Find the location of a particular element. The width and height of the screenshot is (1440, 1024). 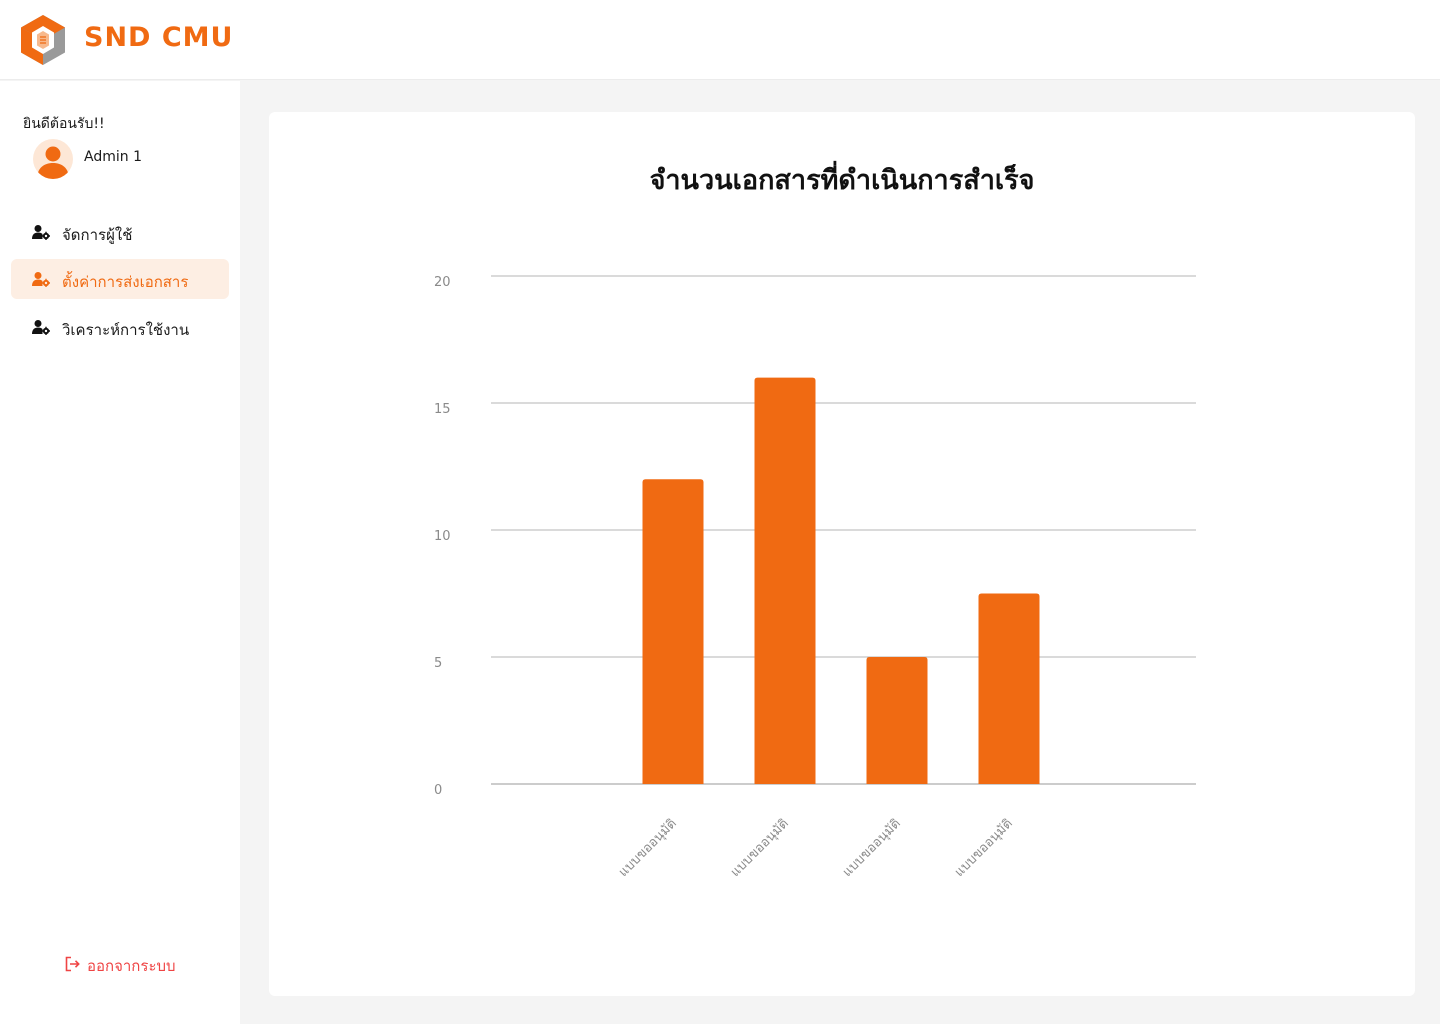

brand-title: SND CMU is located at coordinates (159, 37).